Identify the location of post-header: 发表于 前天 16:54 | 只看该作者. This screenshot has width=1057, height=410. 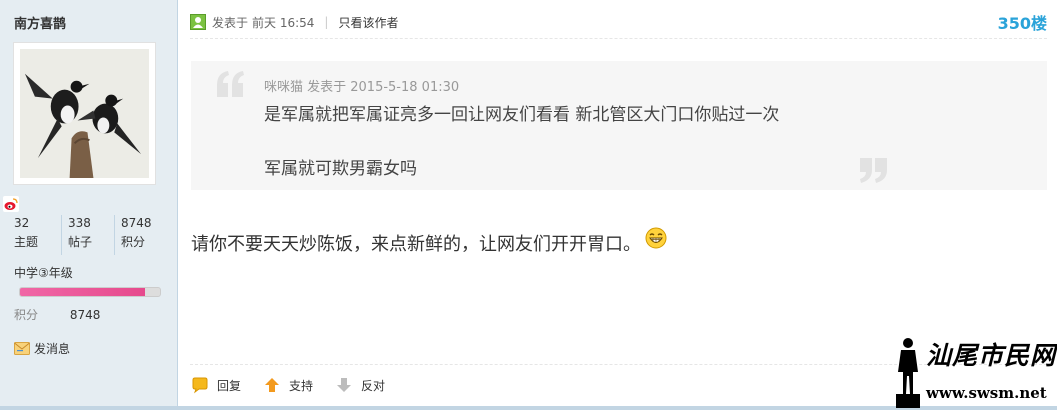
(294, 22).